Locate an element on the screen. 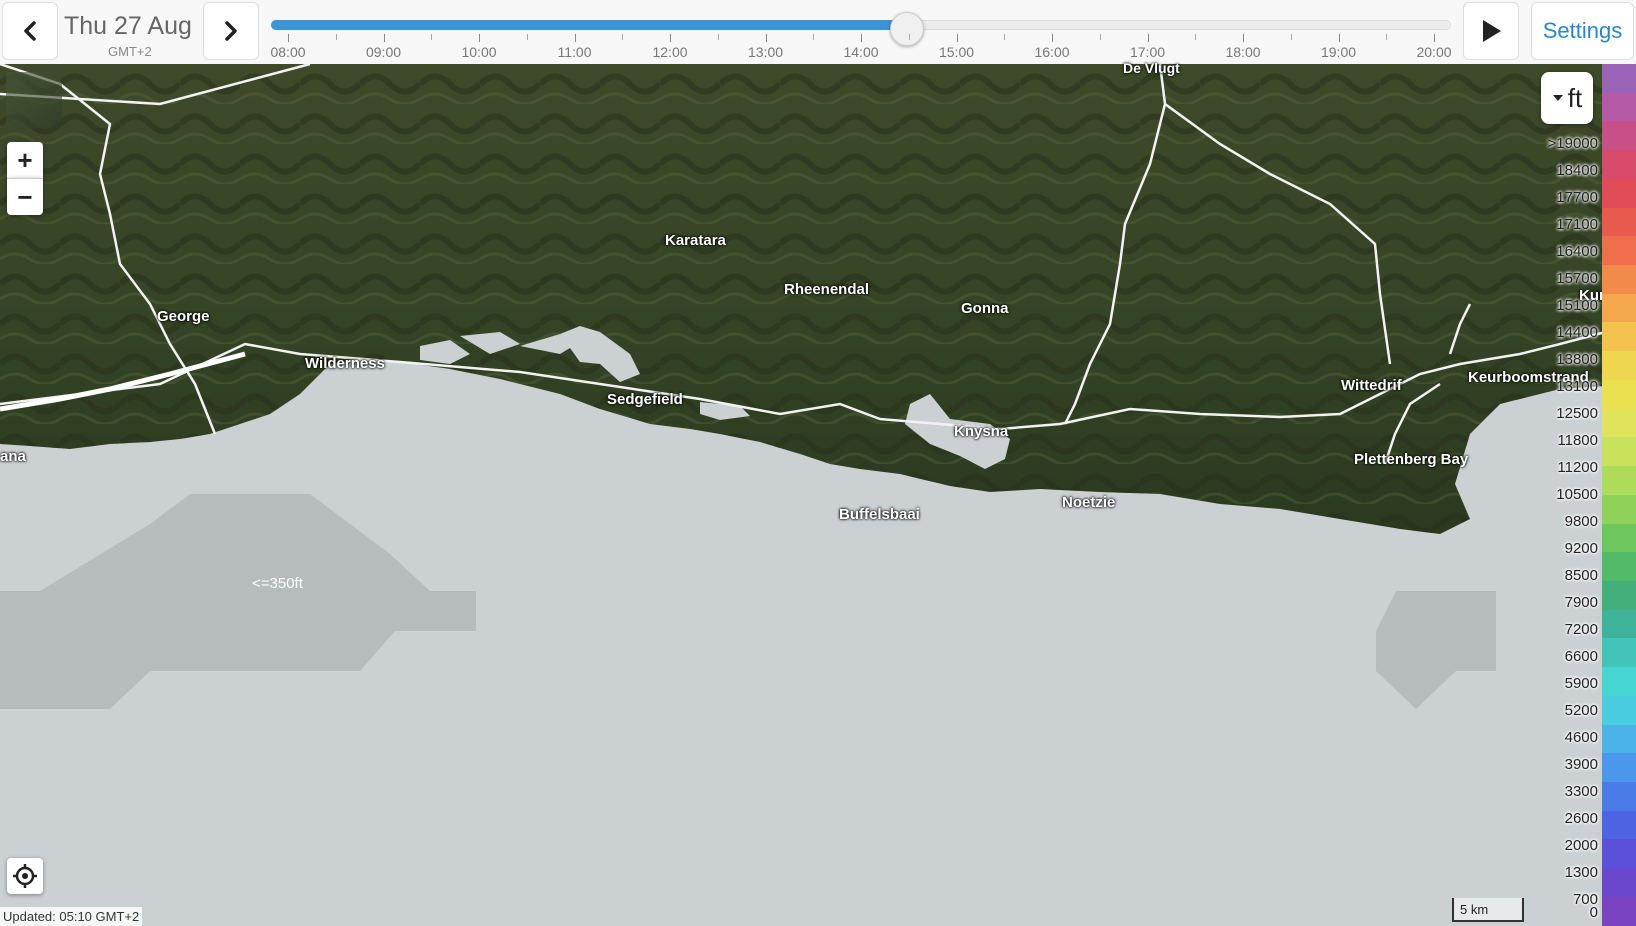  play-icon is located at coordinates (1492, 31).